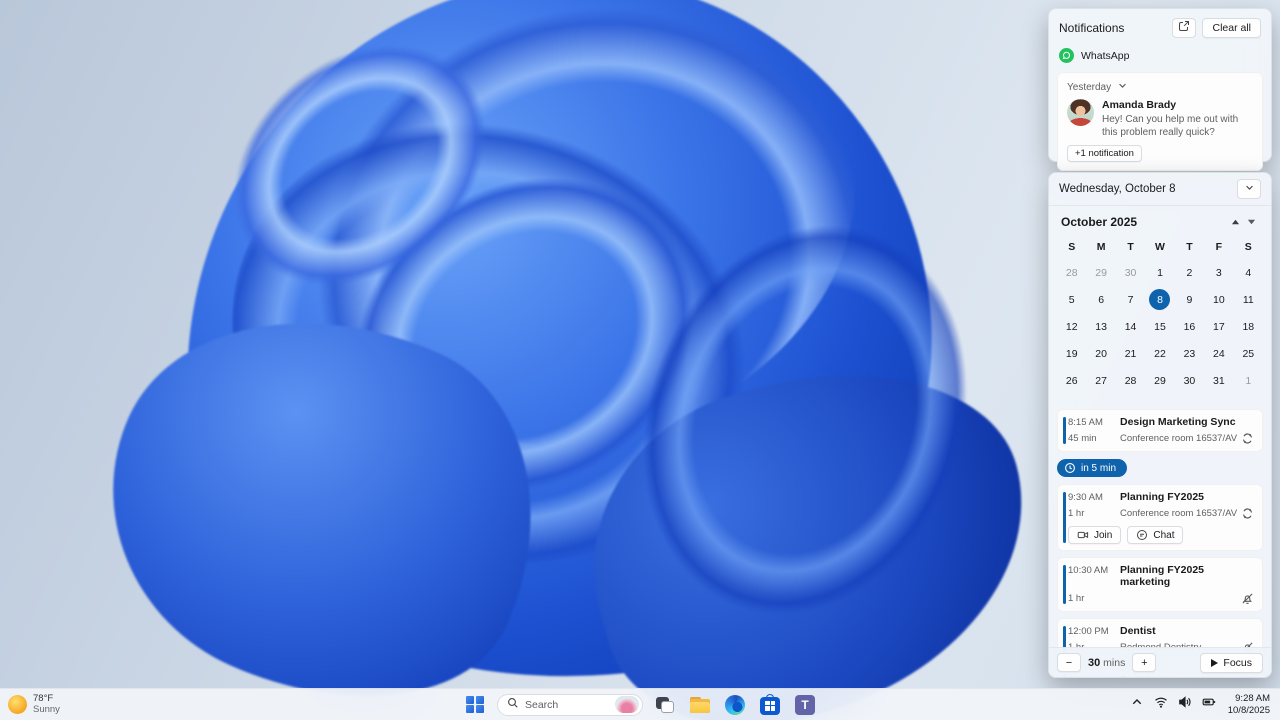 This screenshot has width=1280, height=720. What do you see at coordinates (1231, 662) in the screenshot?
I see `focus-button: Focus` at bounding box center [1231, 662].